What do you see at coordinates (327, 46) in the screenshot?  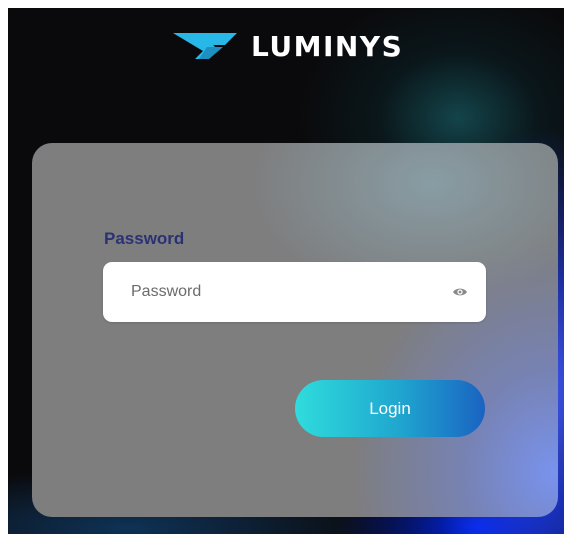 I see `brand-name: LUMINYS` at bounding box center [327, 46].